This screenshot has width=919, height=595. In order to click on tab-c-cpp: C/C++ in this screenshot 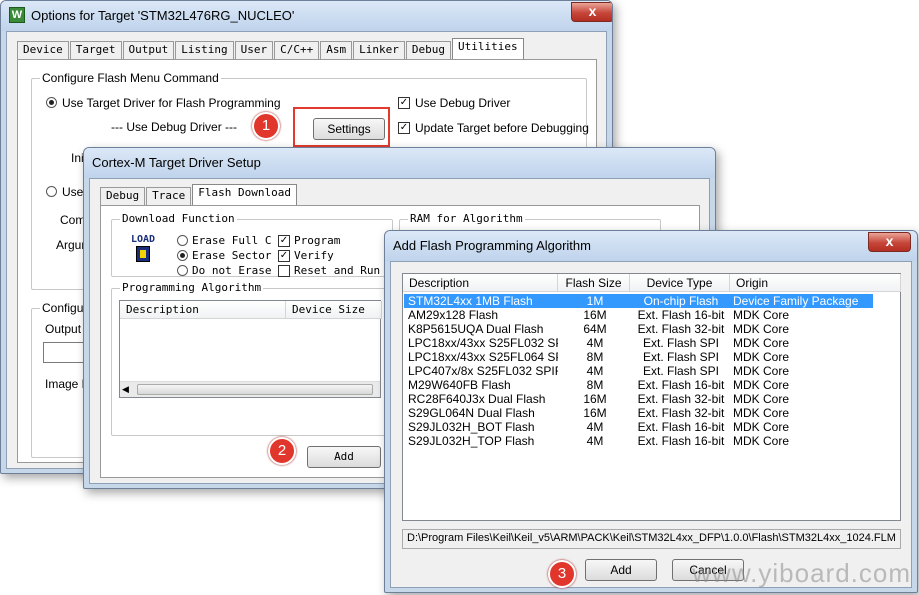, I will do `click(297, 50)`.